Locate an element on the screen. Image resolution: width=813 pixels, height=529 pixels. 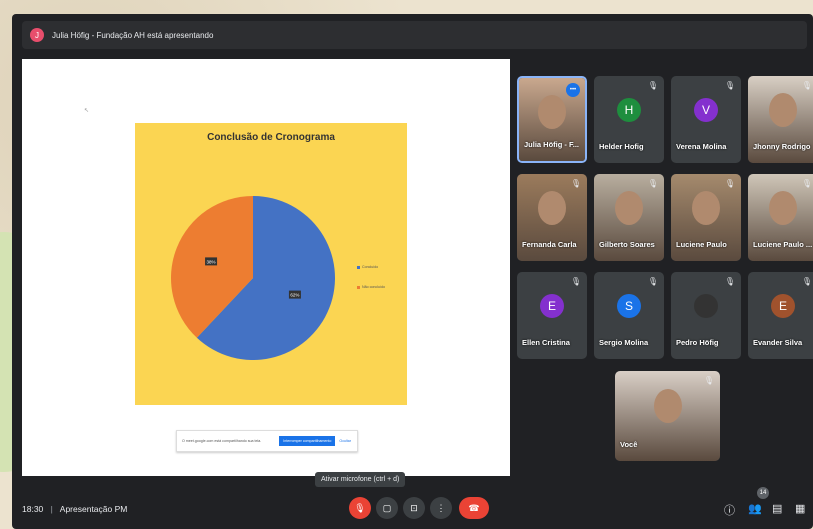
camera-button: ▢ is located at coordinates (387, 508).